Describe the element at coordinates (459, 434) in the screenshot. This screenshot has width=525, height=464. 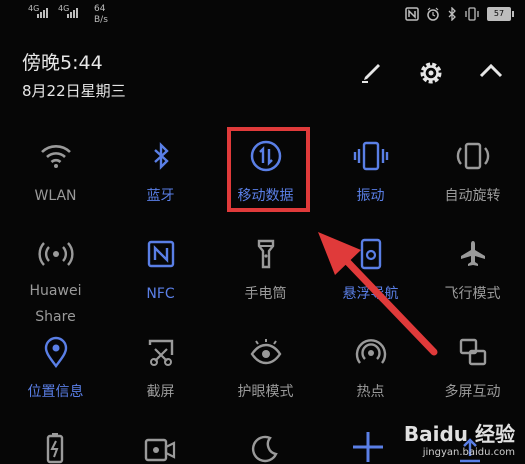
I see `watermark-brand: Baidu 经验` at that location.